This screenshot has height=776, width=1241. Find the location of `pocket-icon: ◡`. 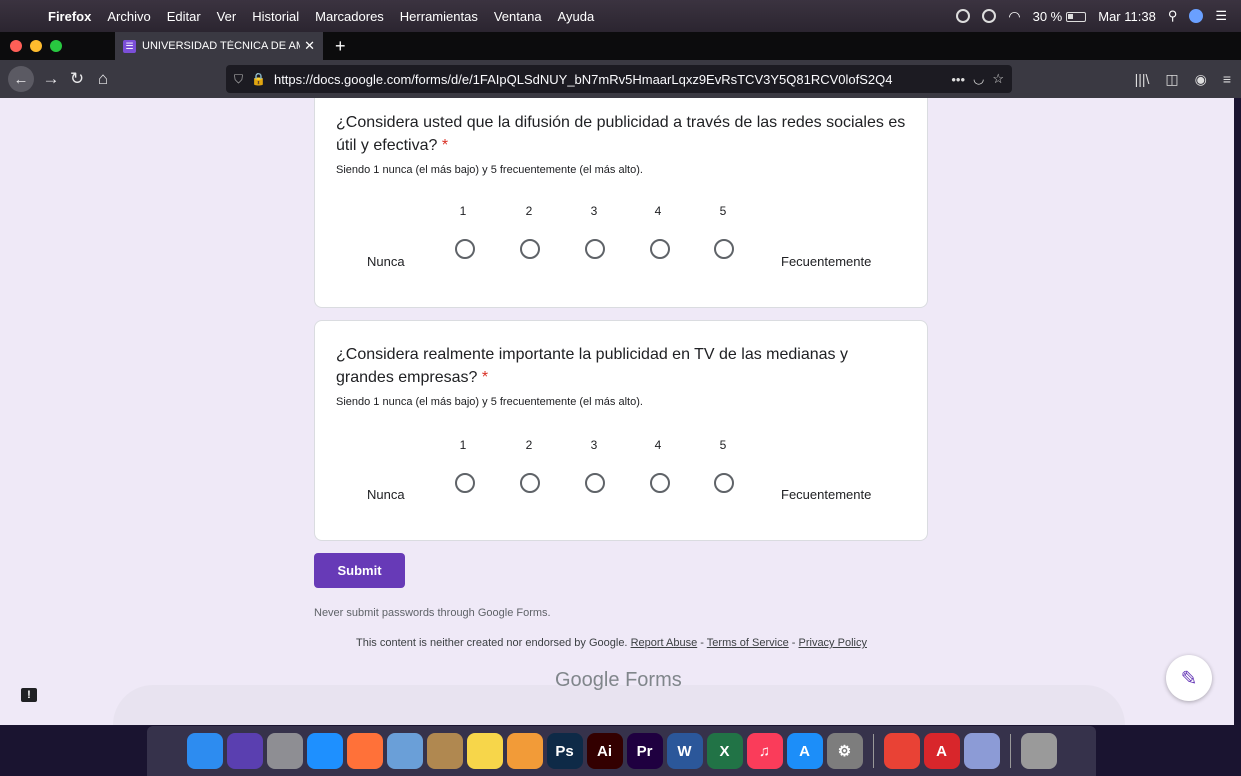

pocket-icon: ◡ is located at coordinates (978, 79).